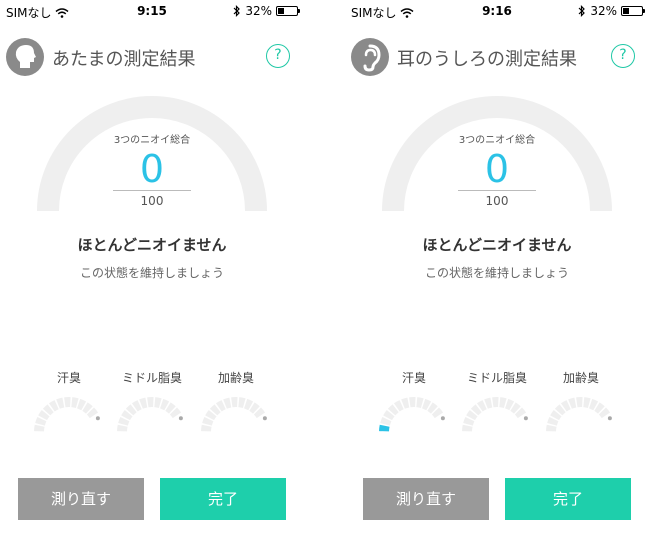  I want to click on result-header: 耳のうしろの測定結果 ?, so click(497, 57).